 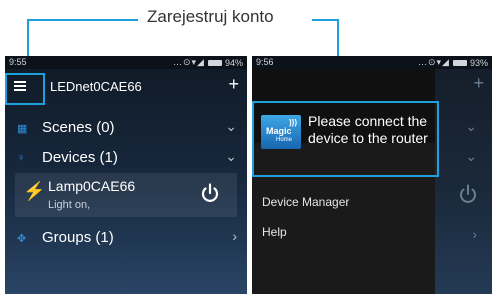 I want to click on devices-row: ♀ Devices (1) ⌄, so click(x=126, y=158).